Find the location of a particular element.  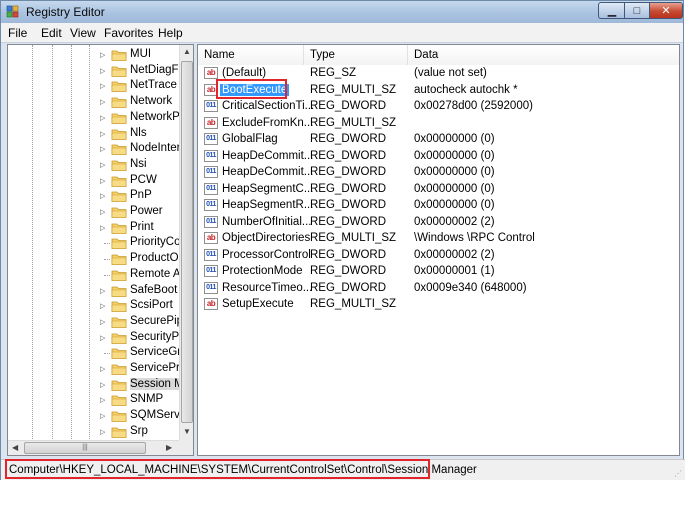

column-header-data: Data is located at coordinates (543, 55).